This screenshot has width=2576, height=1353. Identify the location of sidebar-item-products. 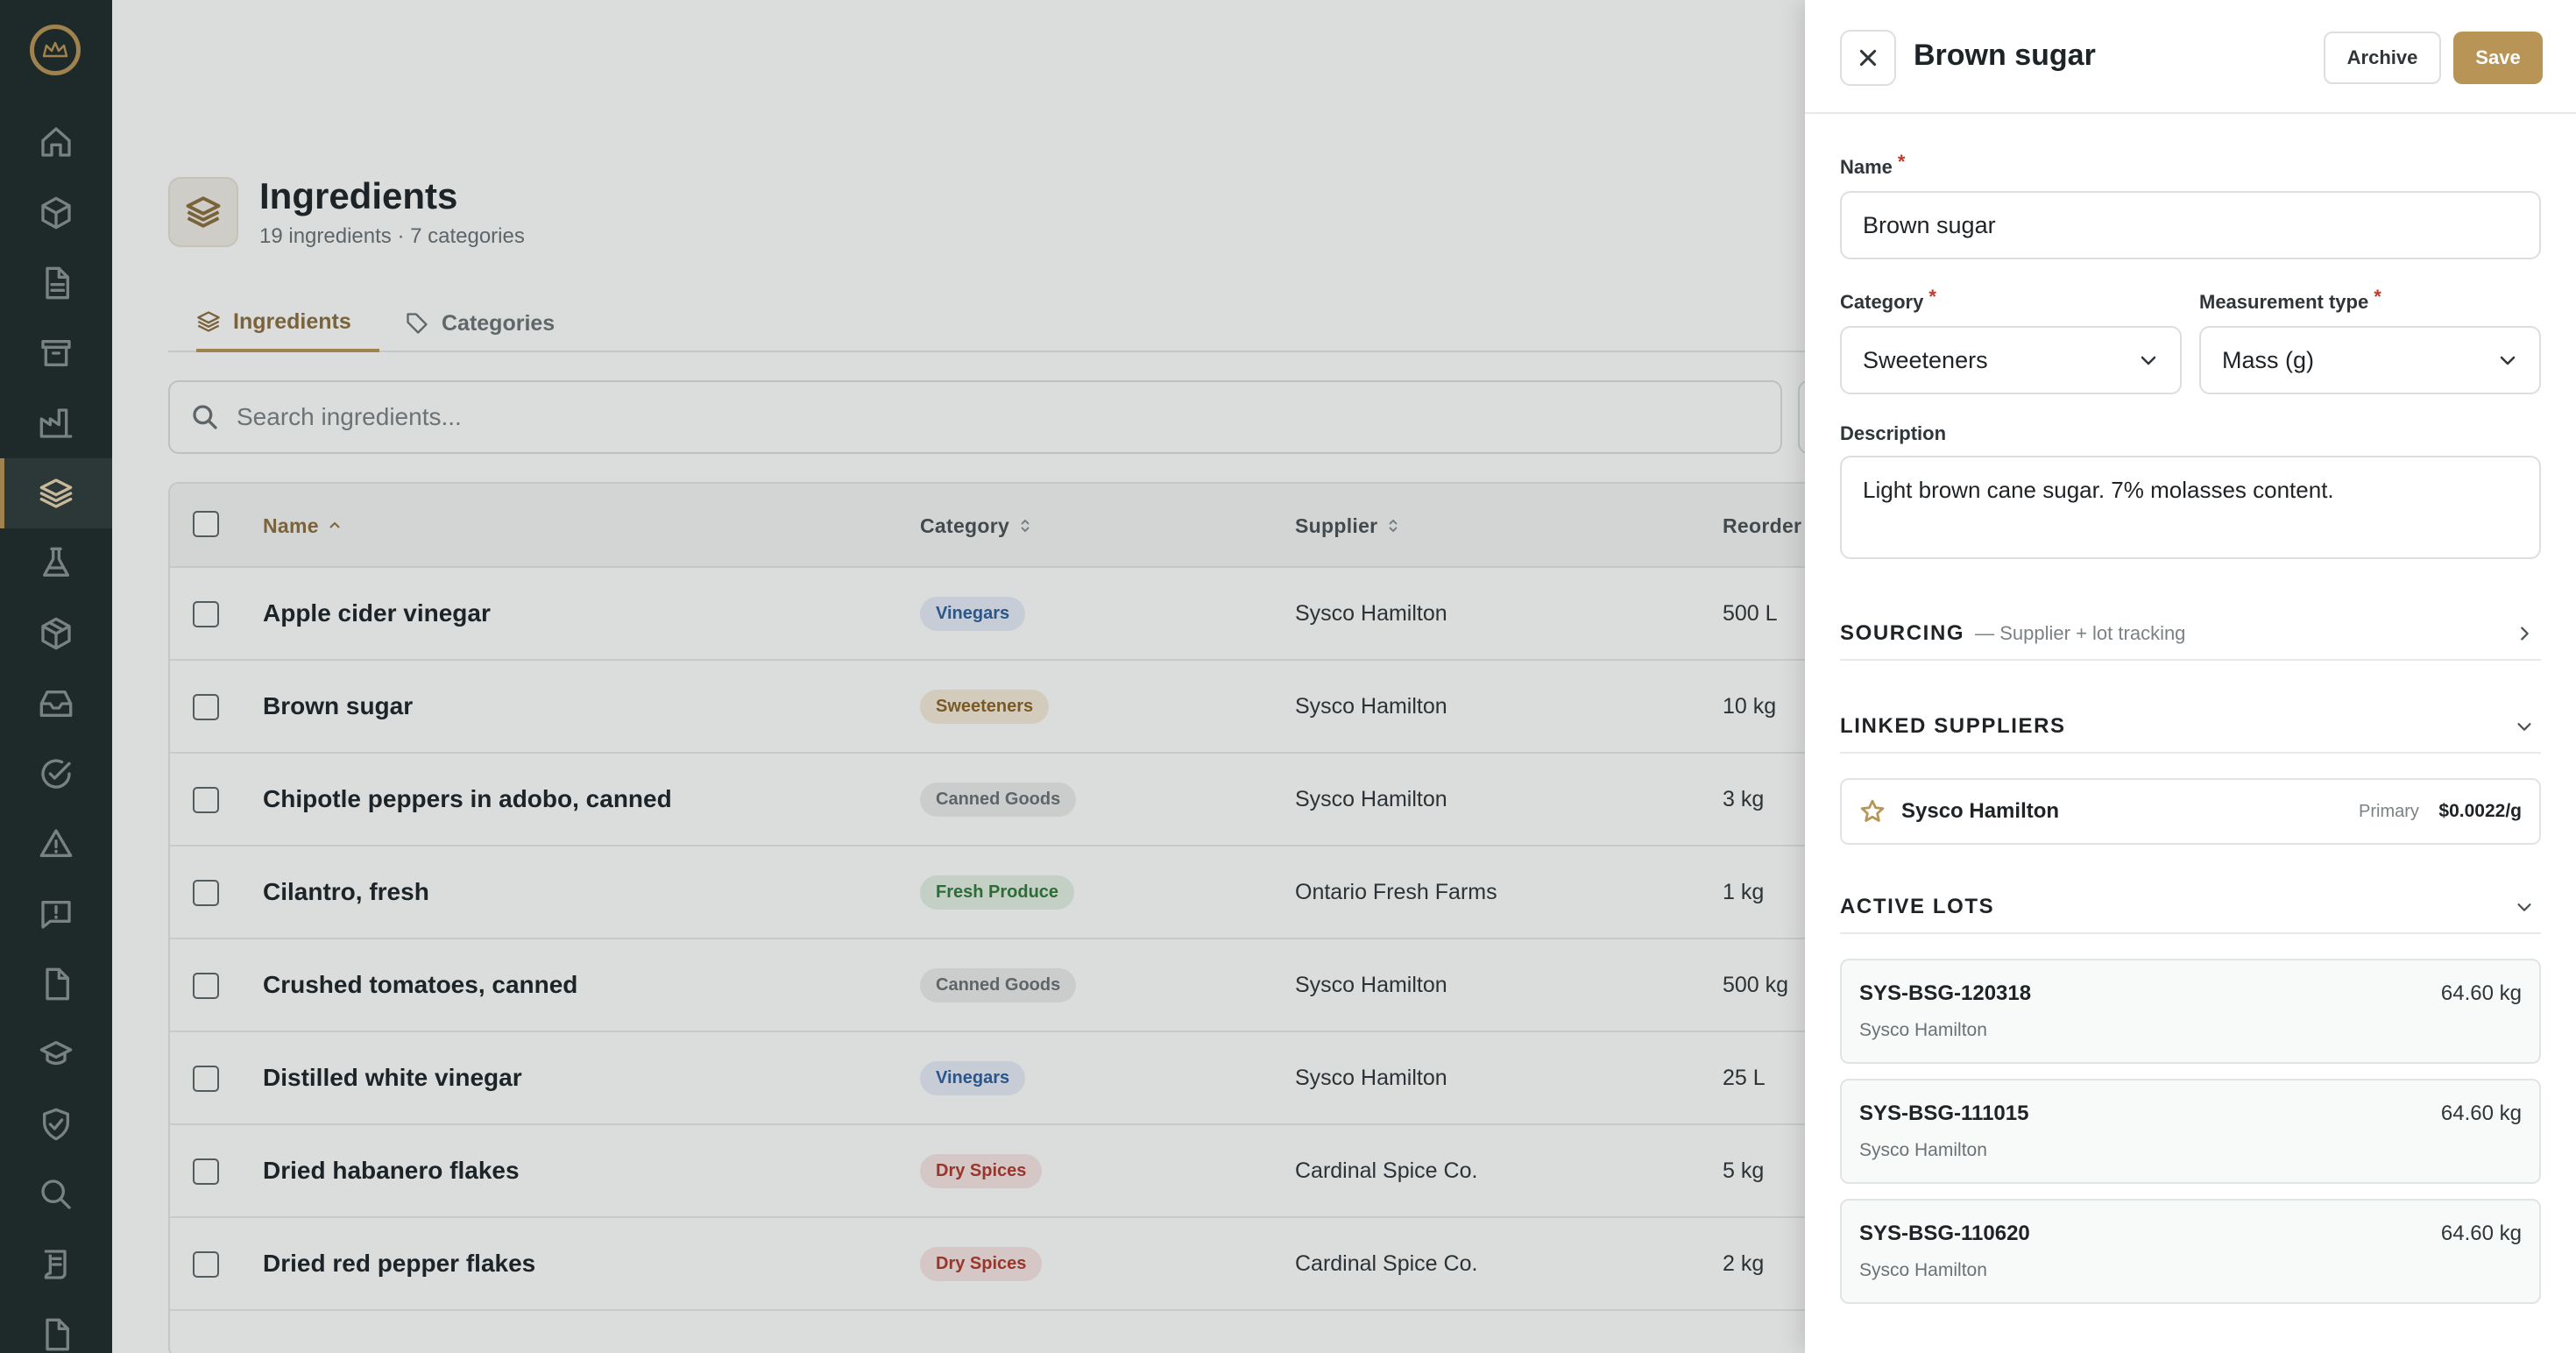
(56, 213).